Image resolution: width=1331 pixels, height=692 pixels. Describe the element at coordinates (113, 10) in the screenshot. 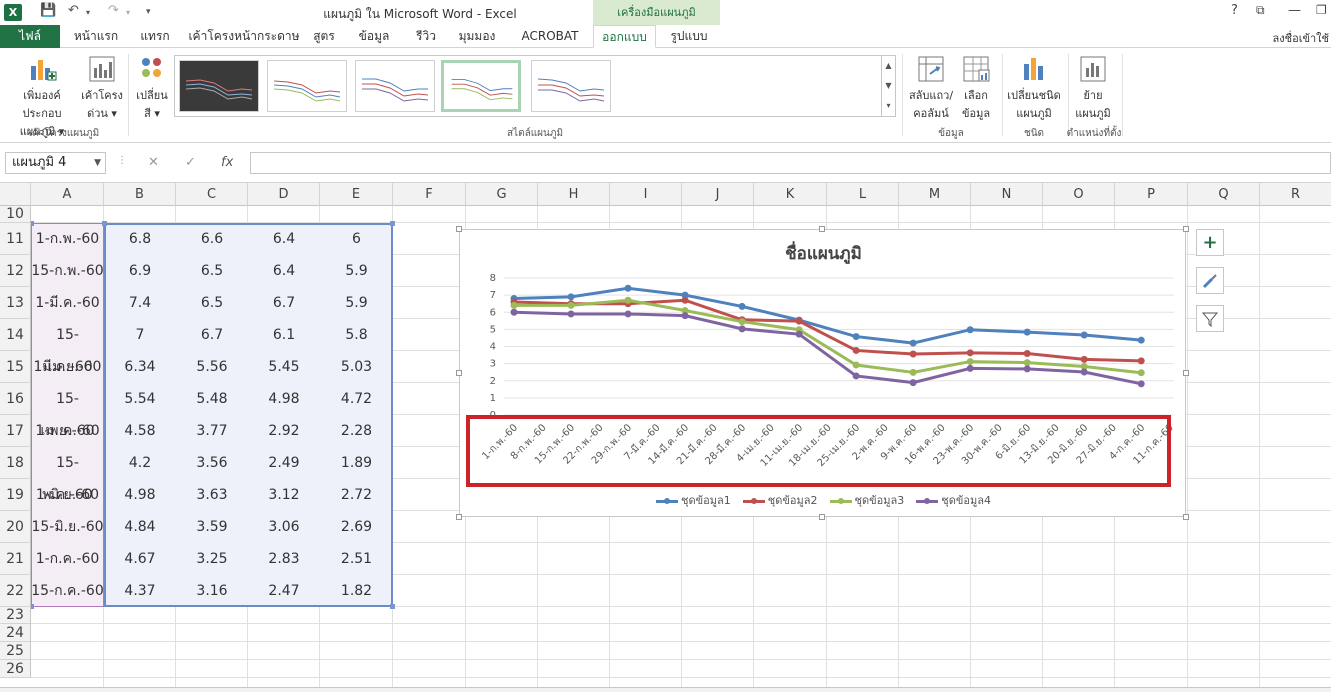

I see `redo-icon: ↷` at that location.